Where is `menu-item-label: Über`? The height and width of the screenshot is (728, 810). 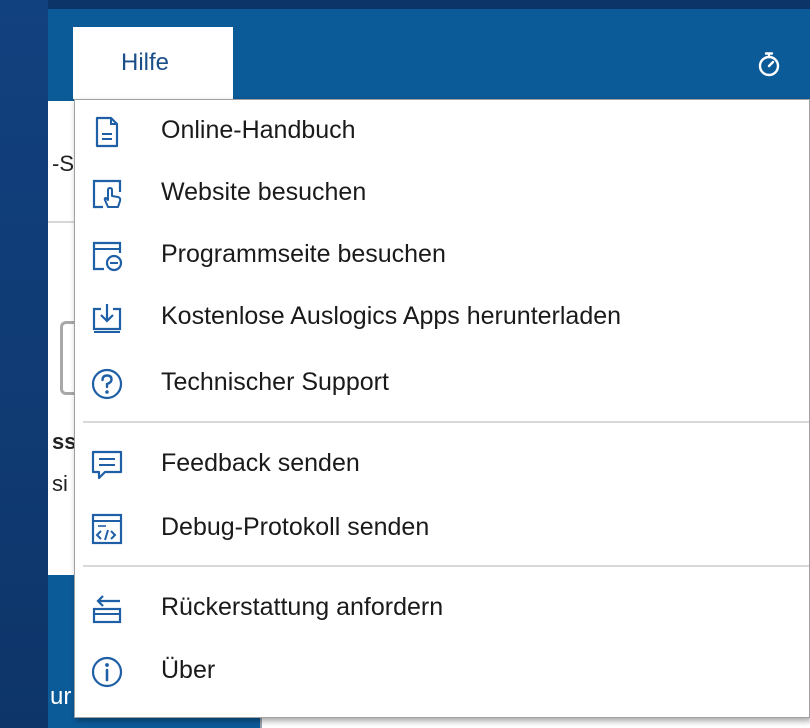 menu-item-label: Über is located at coordinates (188, 670).